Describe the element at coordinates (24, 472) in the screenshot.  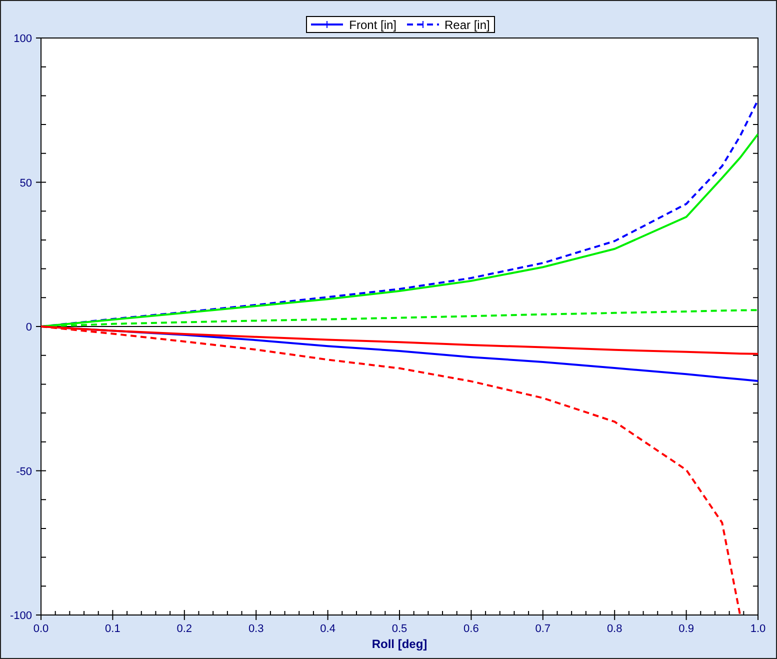
I see `axis-tick-label: -50` at that location.